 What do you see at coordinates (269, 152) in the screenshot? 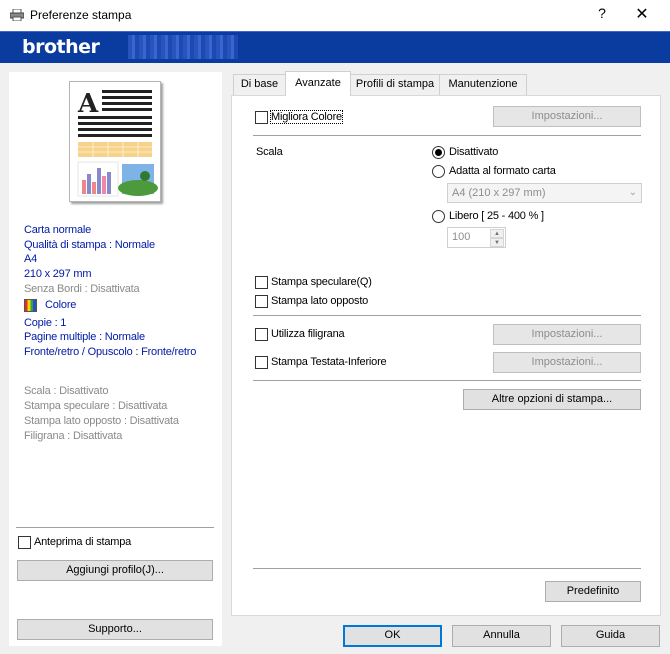
I see `scale-label: Scala` at bounding box center [269, 152].